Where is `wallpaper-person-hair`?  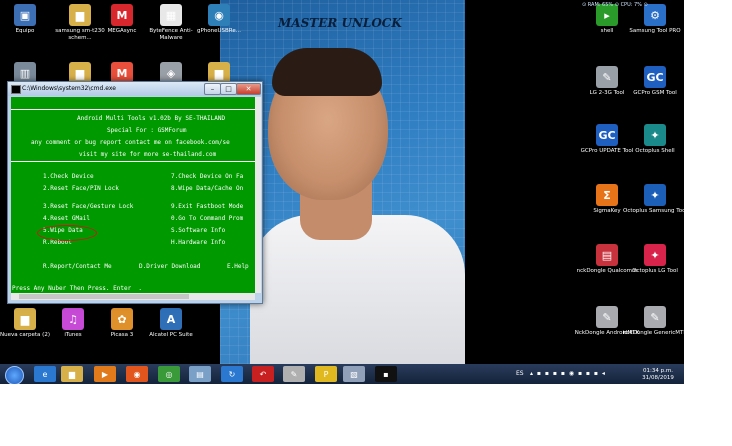
wallpaper-person-hair is located at coordinates (327, 72).